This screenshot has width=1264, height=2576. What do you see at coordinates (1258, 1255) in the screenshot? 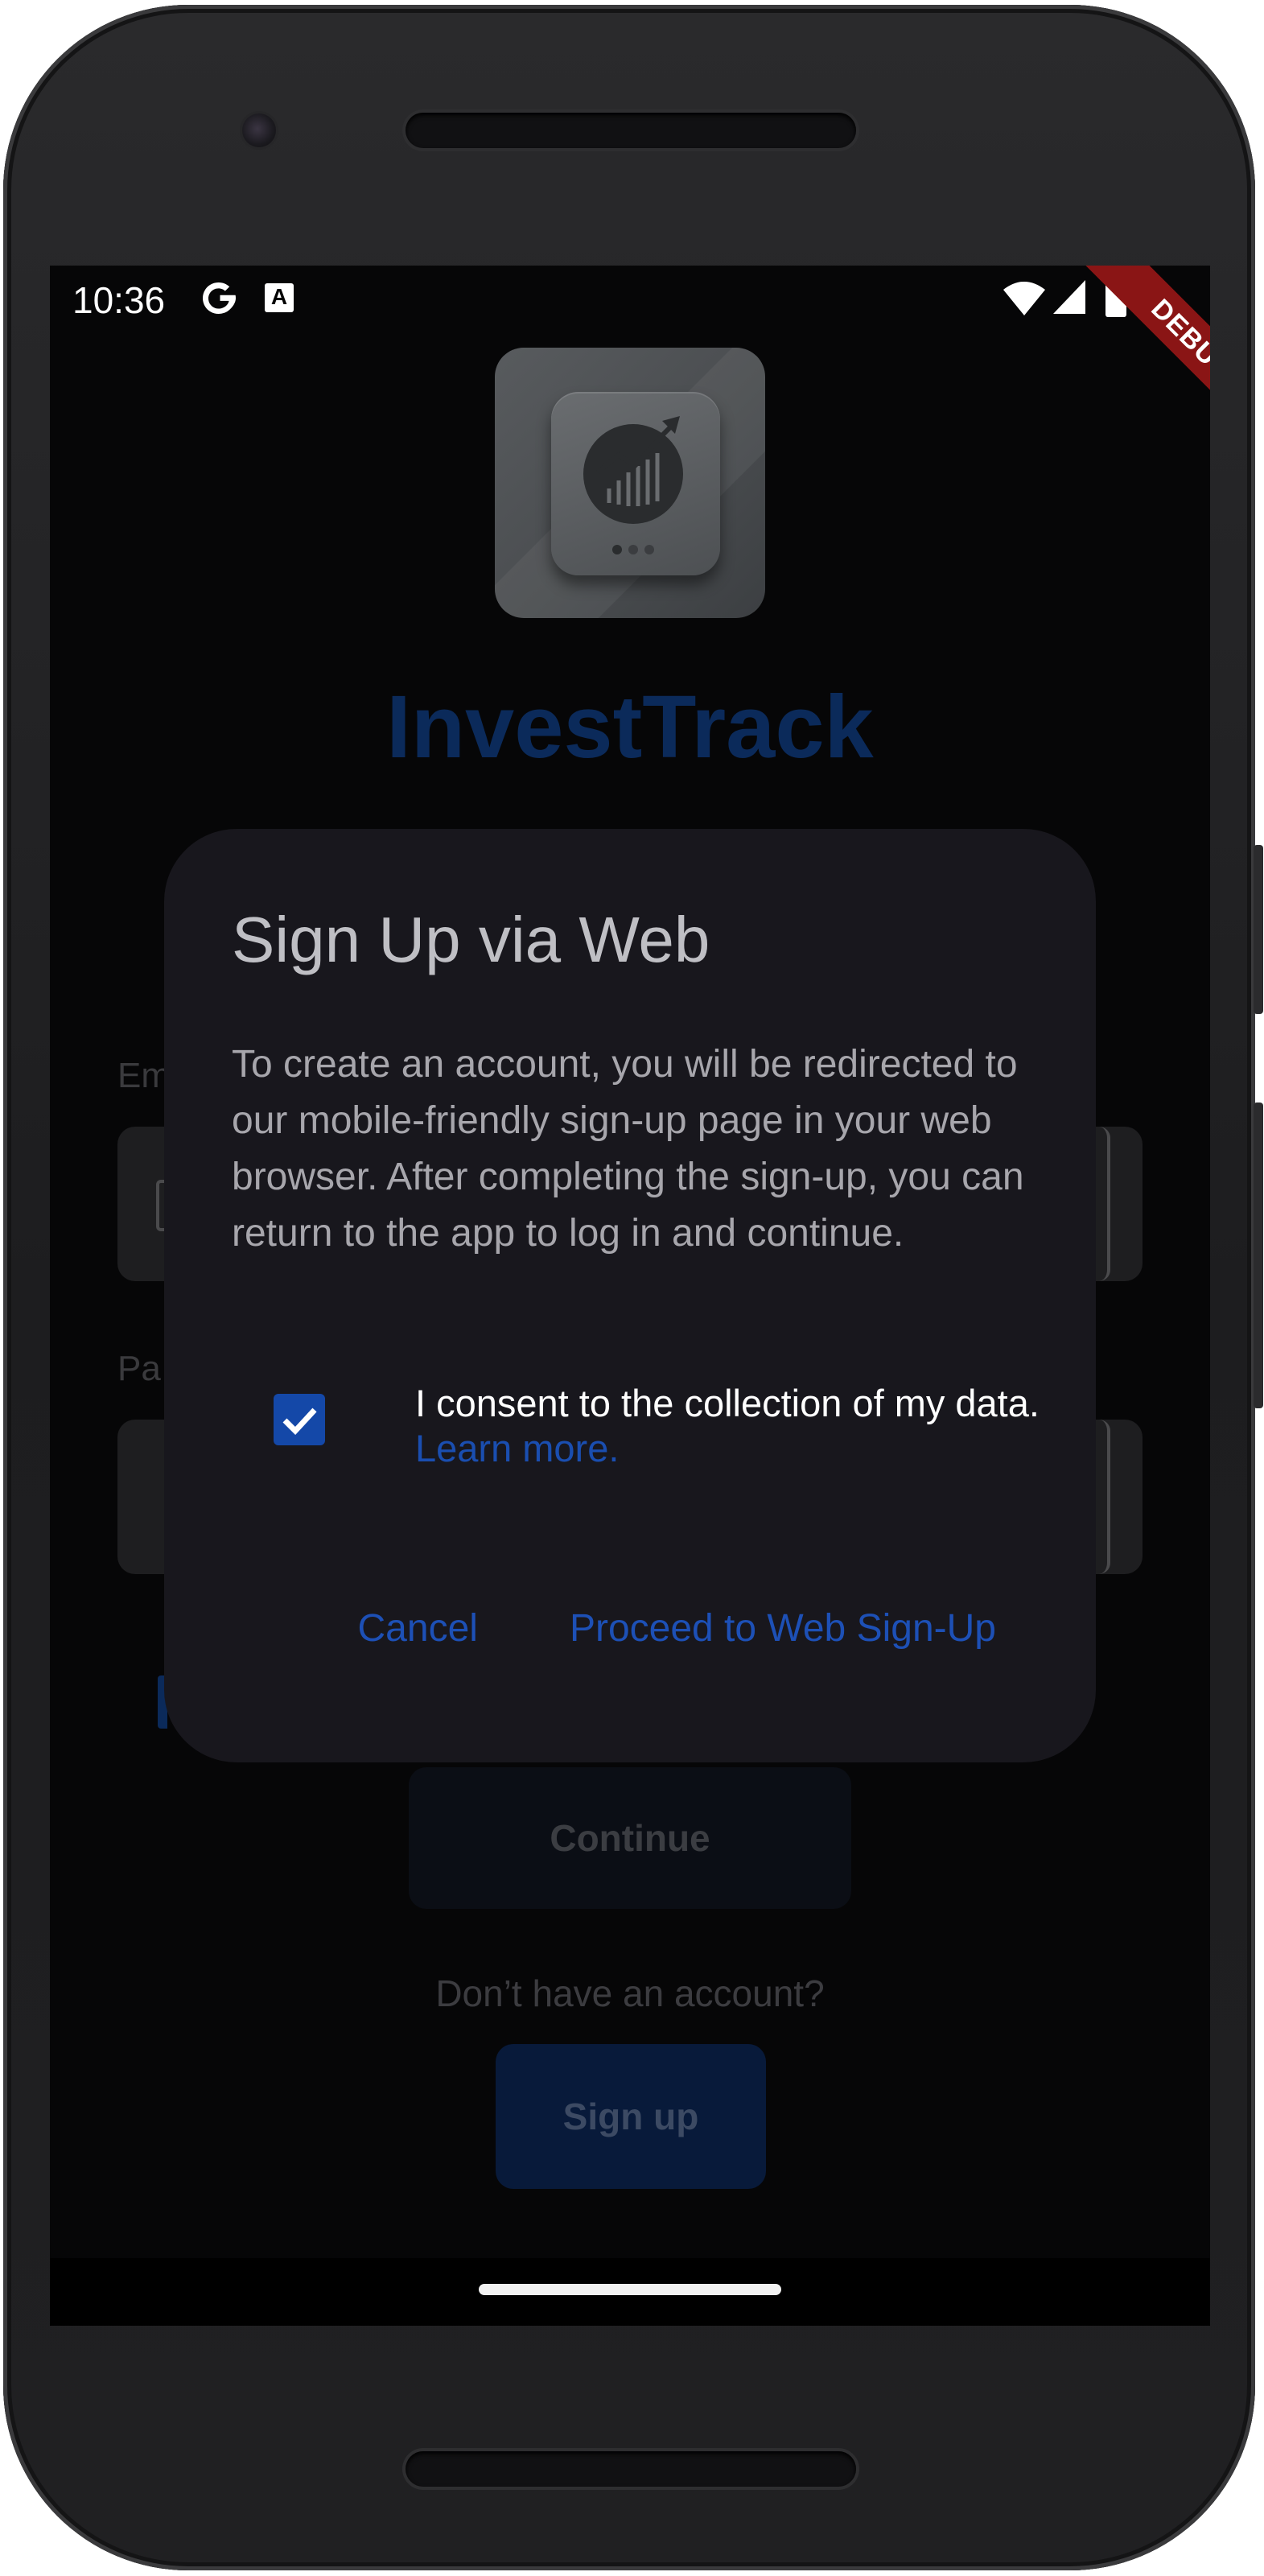
I see `volume-button` at bounding box center [1258, 1255].